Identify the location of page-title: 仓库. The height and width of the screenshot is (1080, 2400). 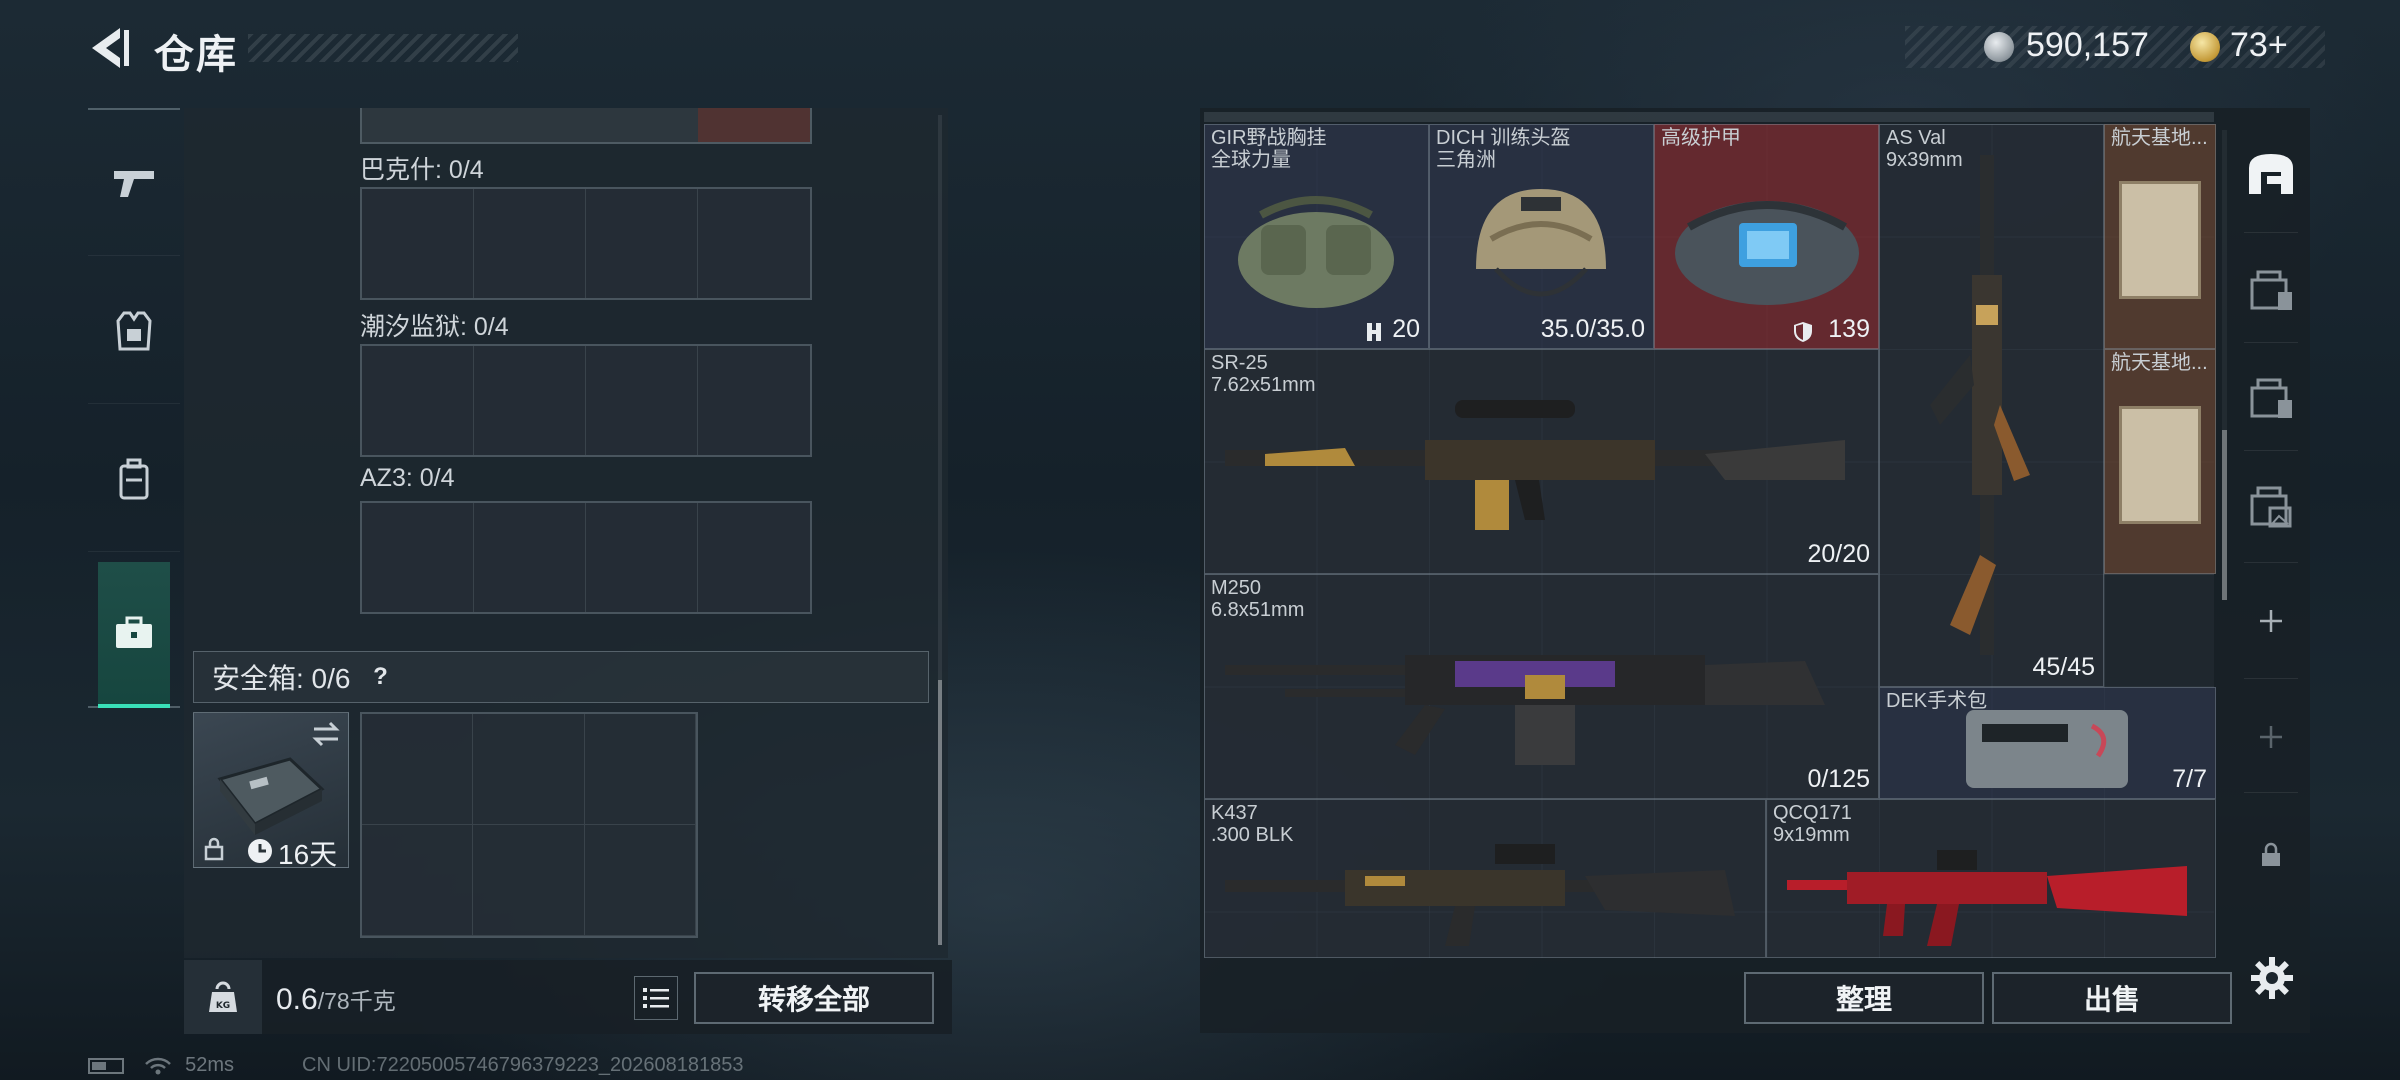
(196, 55).